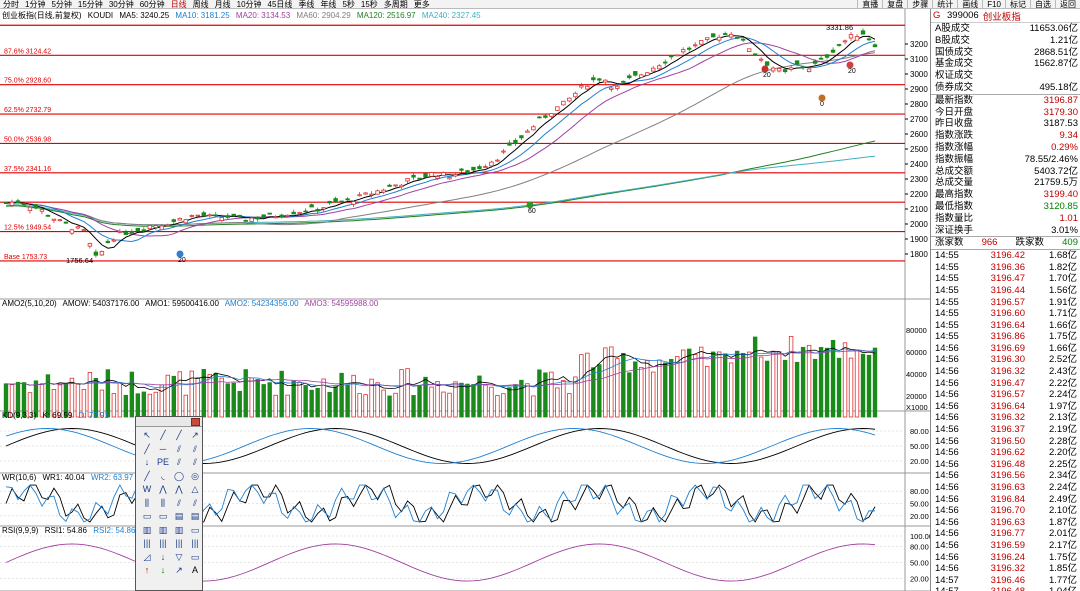 This screenshot has height=591, width=1080. Describe the element at coordinates (1005, 291) in the screenshot. I see `tick-row: 14:55 3196.44 1.56亿` at that location.